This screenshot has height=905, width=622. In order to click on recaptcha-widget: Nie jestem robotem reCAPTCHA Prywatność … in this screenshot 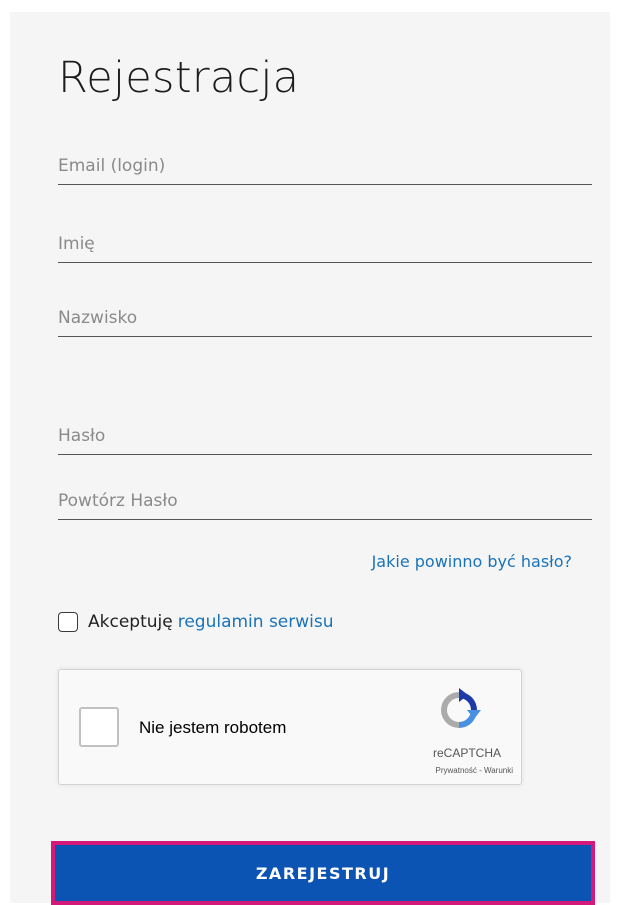, I will do `click(290, 727)`.